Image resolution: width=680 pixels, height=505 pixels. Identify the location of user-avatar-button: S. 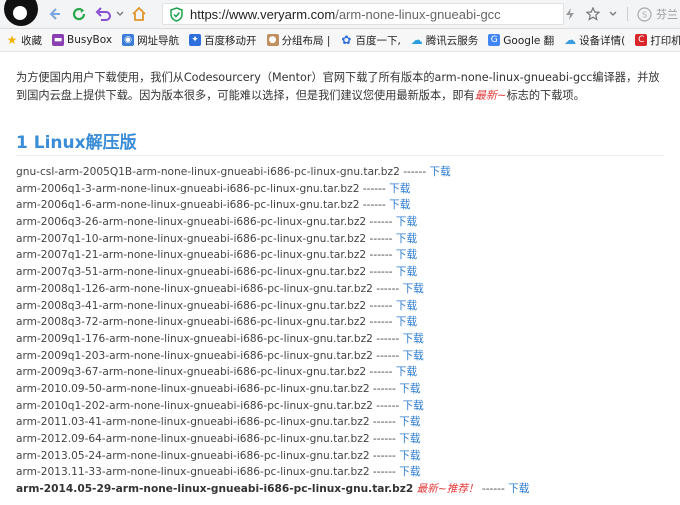
(644, 14).